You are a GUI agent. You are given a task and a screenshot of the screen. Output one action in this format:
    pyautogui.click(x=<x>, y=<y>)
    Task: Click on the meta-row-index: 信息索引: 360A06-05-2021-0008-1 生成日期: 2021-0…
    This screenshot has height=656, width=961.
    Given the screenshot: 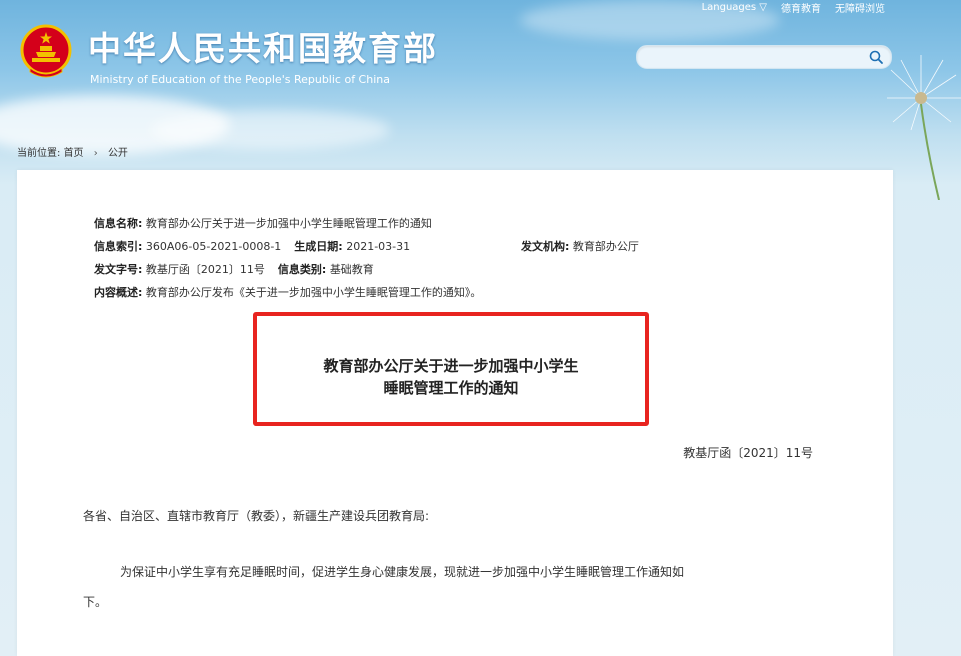 What is the action you would take?
    pyautogui.click(x=252, y=246)
    